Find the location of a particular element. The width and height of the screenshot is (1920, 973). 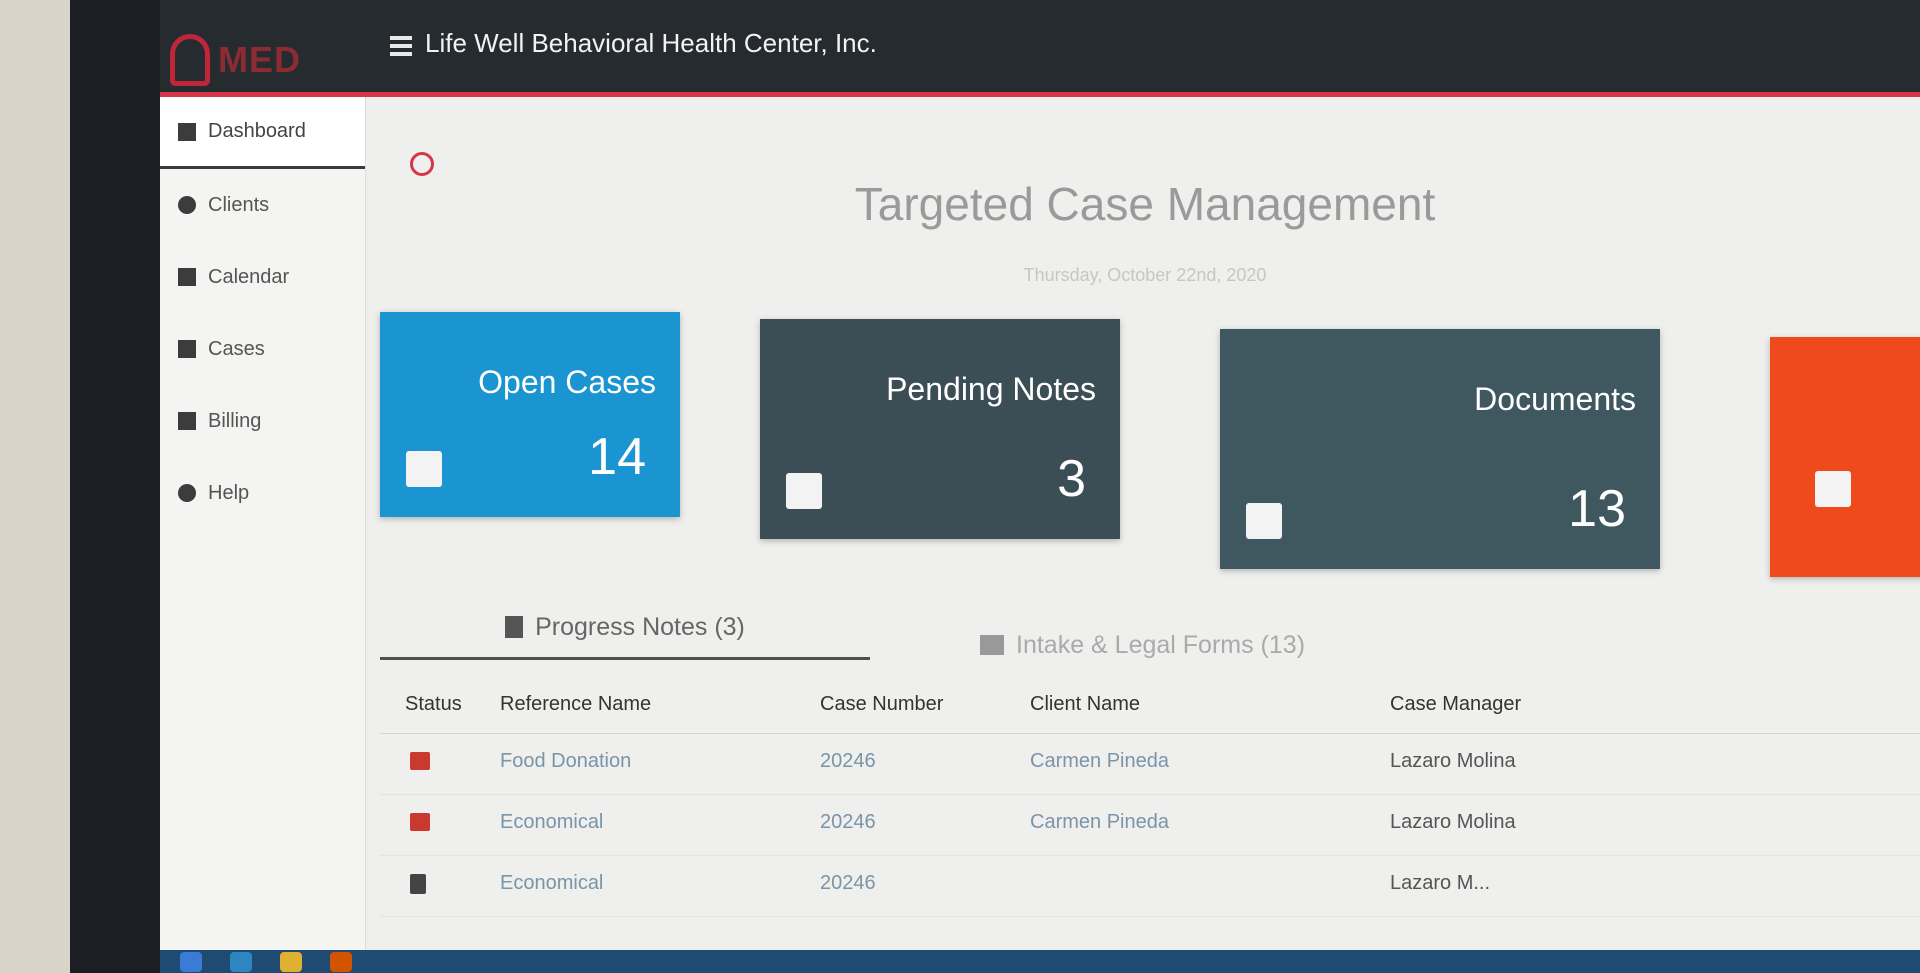

tab-label: Progress Notes (3) is located at coordinates (640, 626).